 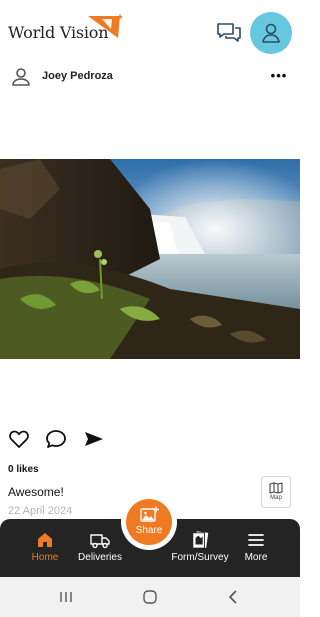 What do you see at coordinates (200, 540) in the screenshot?
I see `form-icon` at bounding box center [200, 540].